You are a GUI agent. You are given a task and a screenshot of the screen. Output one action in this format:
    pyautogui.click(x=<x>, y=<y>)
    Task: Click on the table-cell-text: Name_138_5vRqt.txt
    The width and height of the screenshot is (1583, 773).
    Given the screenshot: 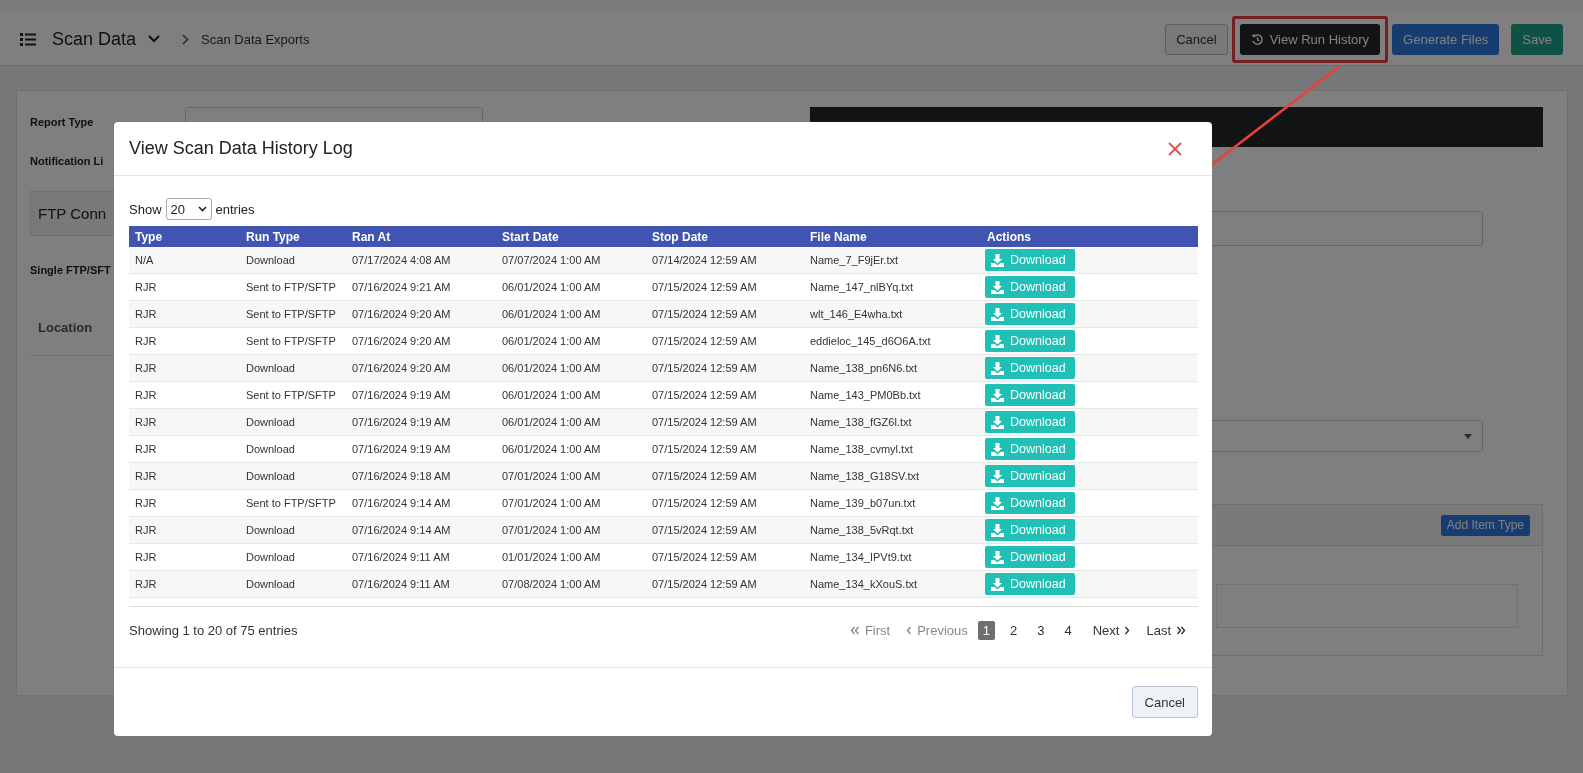 What is the action you would take?
    pyautogui.click(x=862, y=530)
    